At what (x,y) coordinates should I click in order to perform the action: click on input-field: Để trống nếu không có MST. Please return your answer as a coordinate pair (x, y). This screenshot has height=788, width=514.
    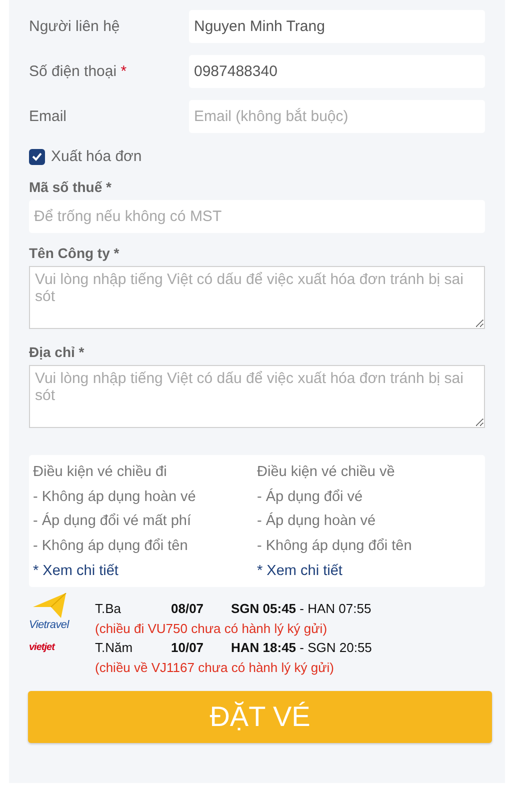
    Looking at the image, I should click on (257, 216).